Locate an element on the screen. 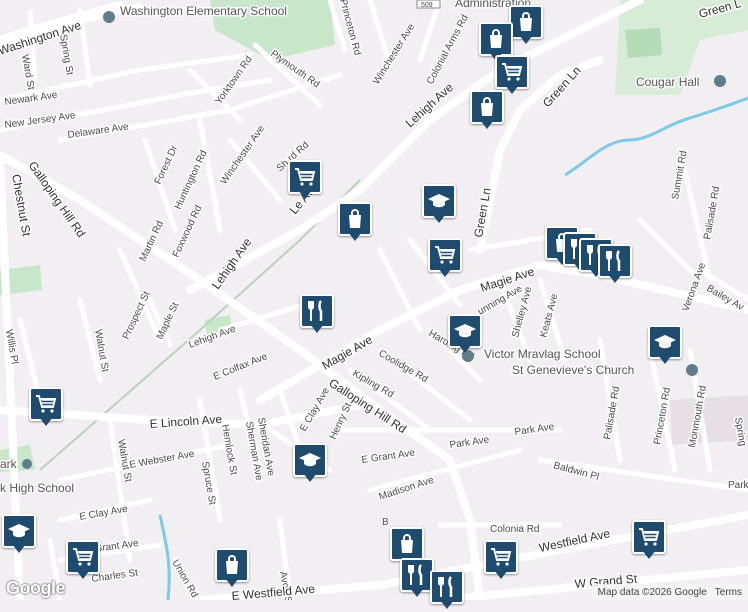  route-label: 509 is located at coordinates (427, 5).